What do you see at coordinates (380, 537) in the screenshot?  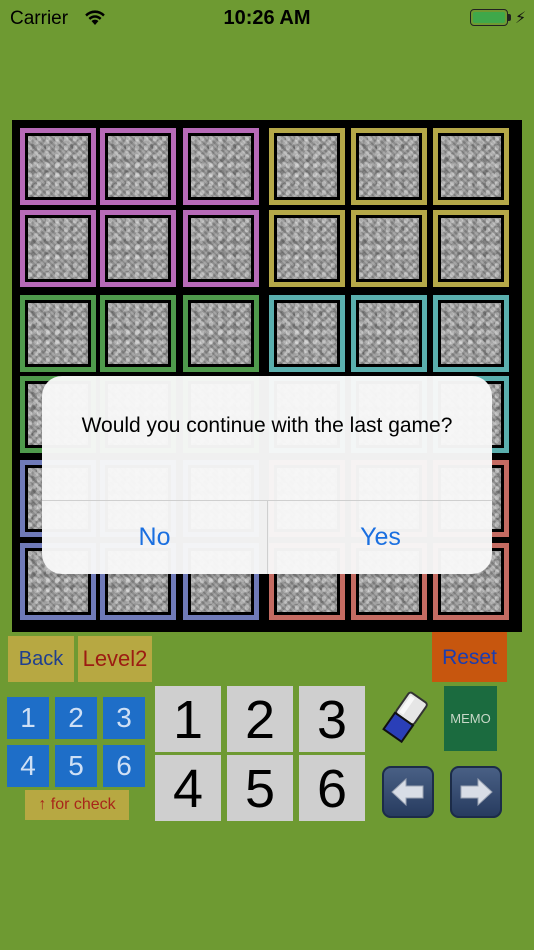 I see `yes-button: Yes` at bounding box center [380, 537].